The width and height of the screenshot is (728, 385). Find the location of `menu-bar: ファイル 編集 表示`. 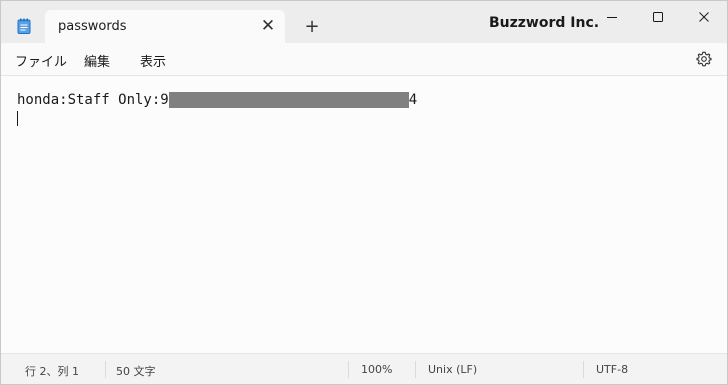

menu-bar: ファイル 編集 表示 is located at coordinates (364, 59).